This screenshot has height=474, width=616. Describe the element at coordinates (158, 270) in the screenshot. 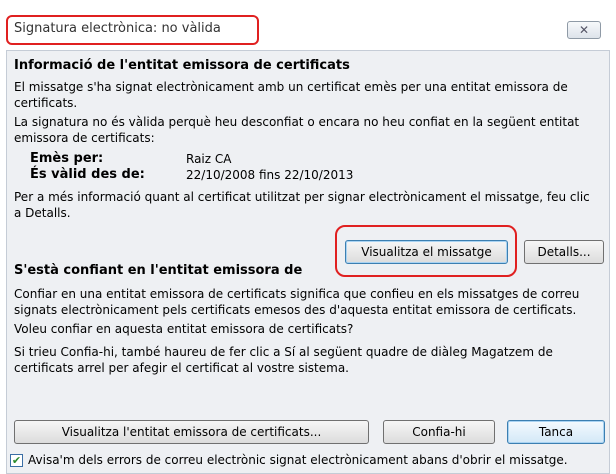

I see `trust-heading: S'està confiant en l'entitat emissora de` at that location.